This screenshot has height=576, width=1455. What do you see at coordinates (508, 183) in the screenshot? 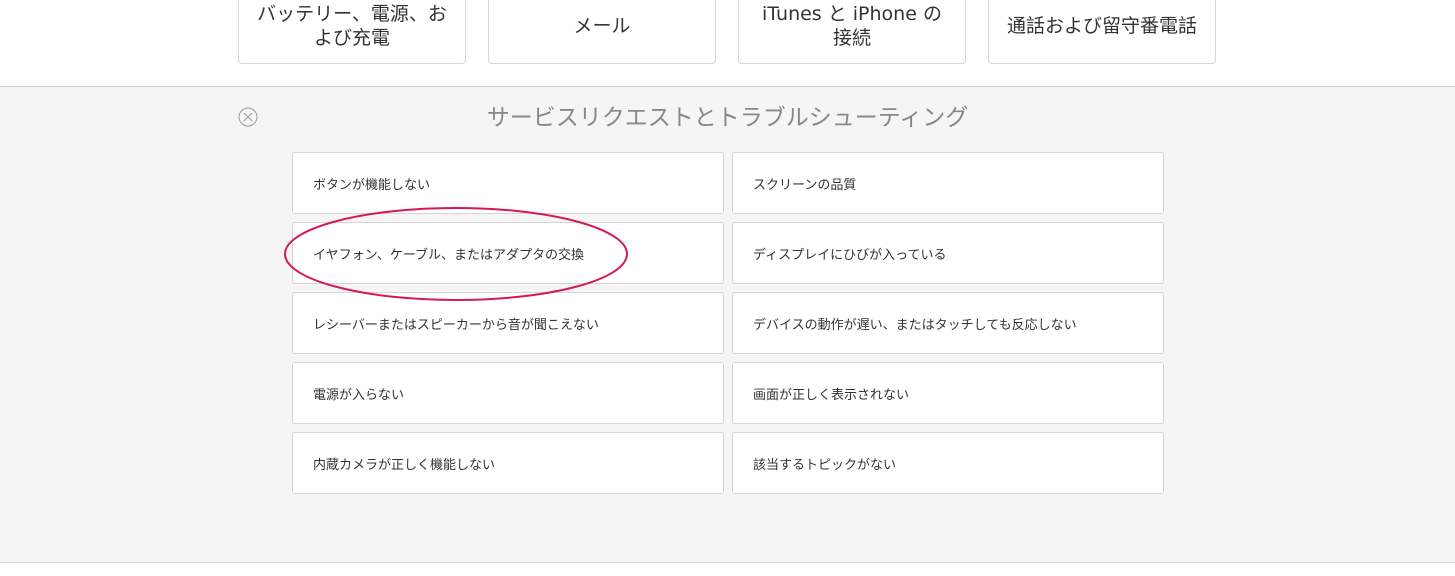
I see `topic-buttons-not-working: ボタンが機能しない` at bounding box center [508, 183].